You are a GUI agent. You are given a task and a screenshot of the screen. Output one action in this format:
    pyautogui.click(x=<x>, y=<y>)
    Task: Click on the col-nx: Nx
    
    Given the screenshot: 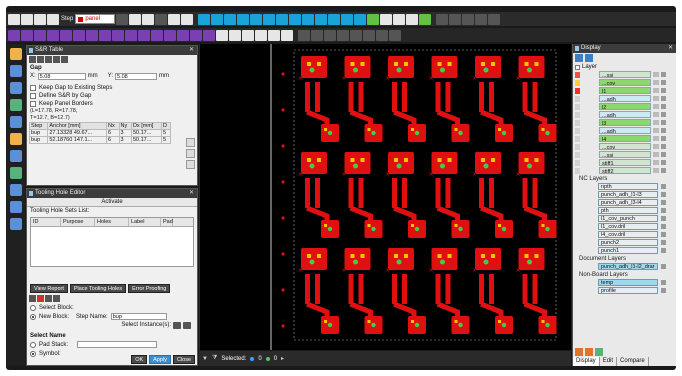 What is the action you would take?
    pyautogui.click(x=113, y=126)
    